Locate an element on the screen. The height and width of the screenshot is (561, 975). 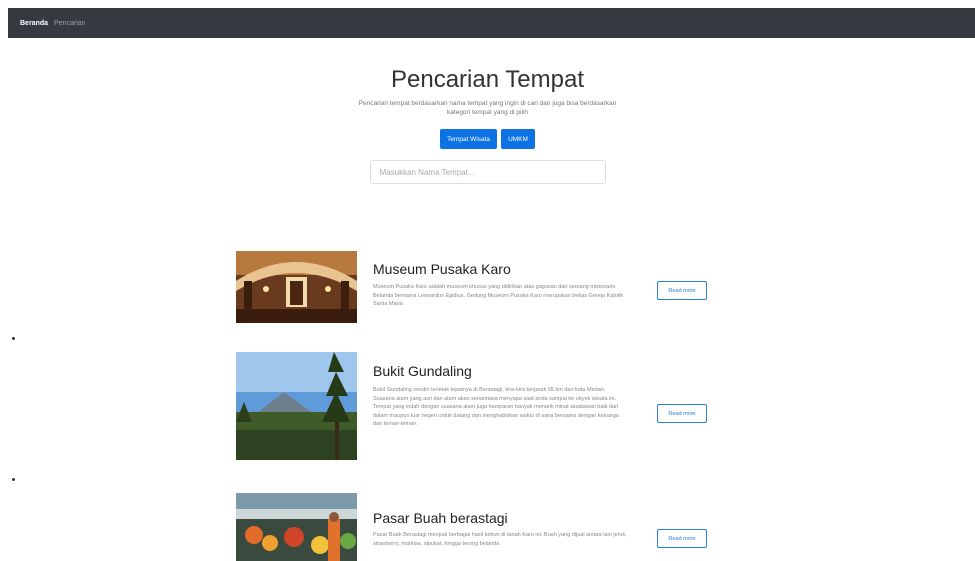
mountain-photo is located at coordinates (296, 406).